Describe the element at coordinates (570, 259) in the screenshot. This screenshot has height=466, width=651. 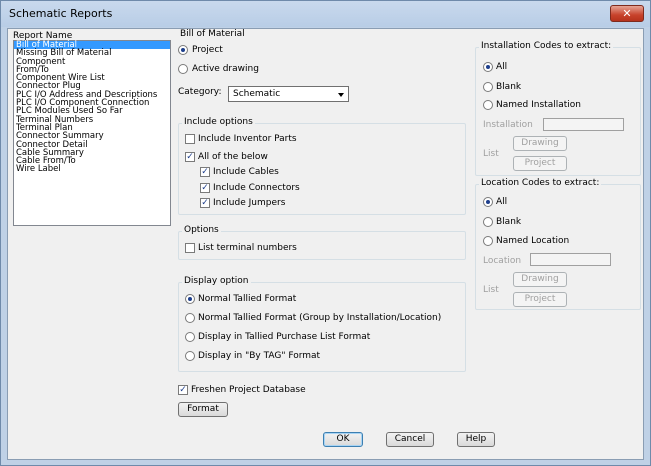
I see `location-input` at that location.